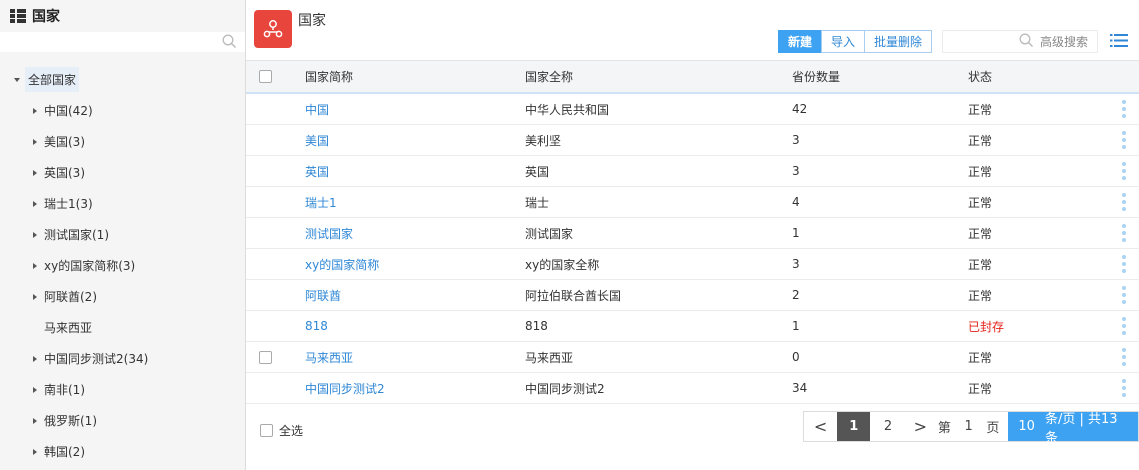 Image resolution: width=1139 pixels, height=470 pixels. Describe the element at coordinates (321, 202) in the screenshot. I see `country-abbr-link: 瑞士1` at that location.